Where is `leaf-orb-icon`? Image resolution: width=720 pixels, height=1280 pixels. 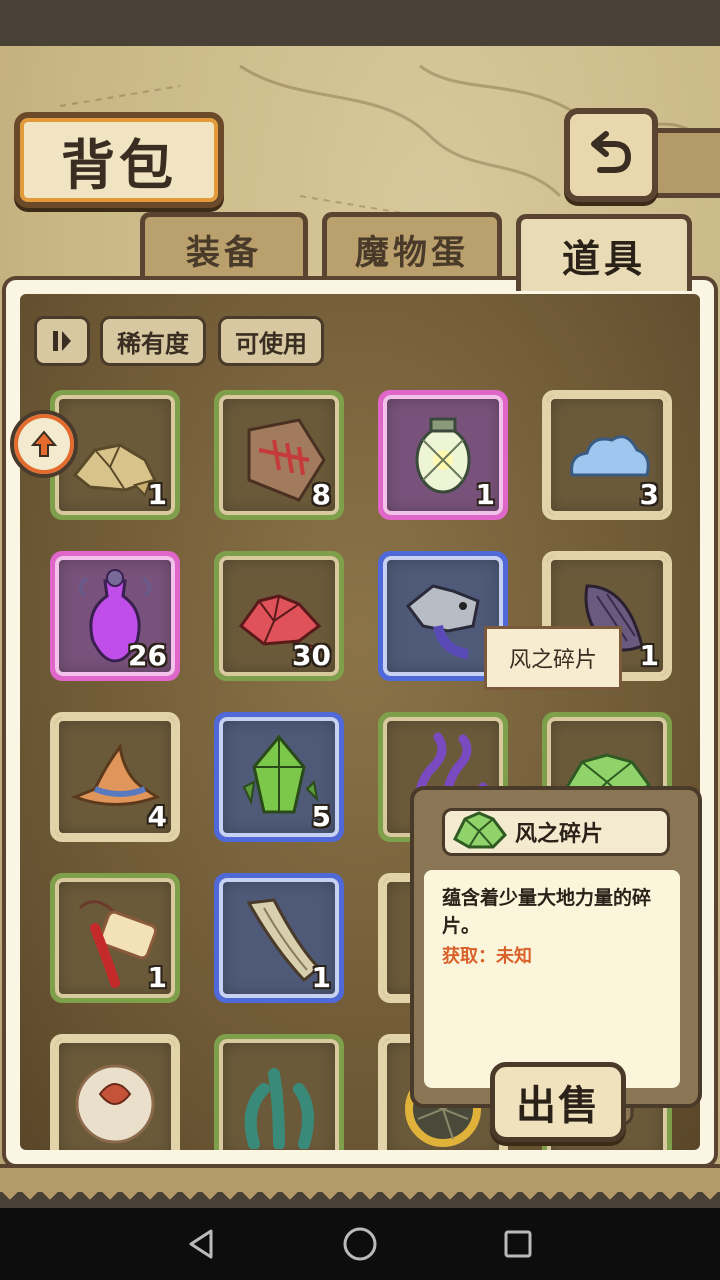
leaf-orb-icon is located at coordinates (115, 1104).